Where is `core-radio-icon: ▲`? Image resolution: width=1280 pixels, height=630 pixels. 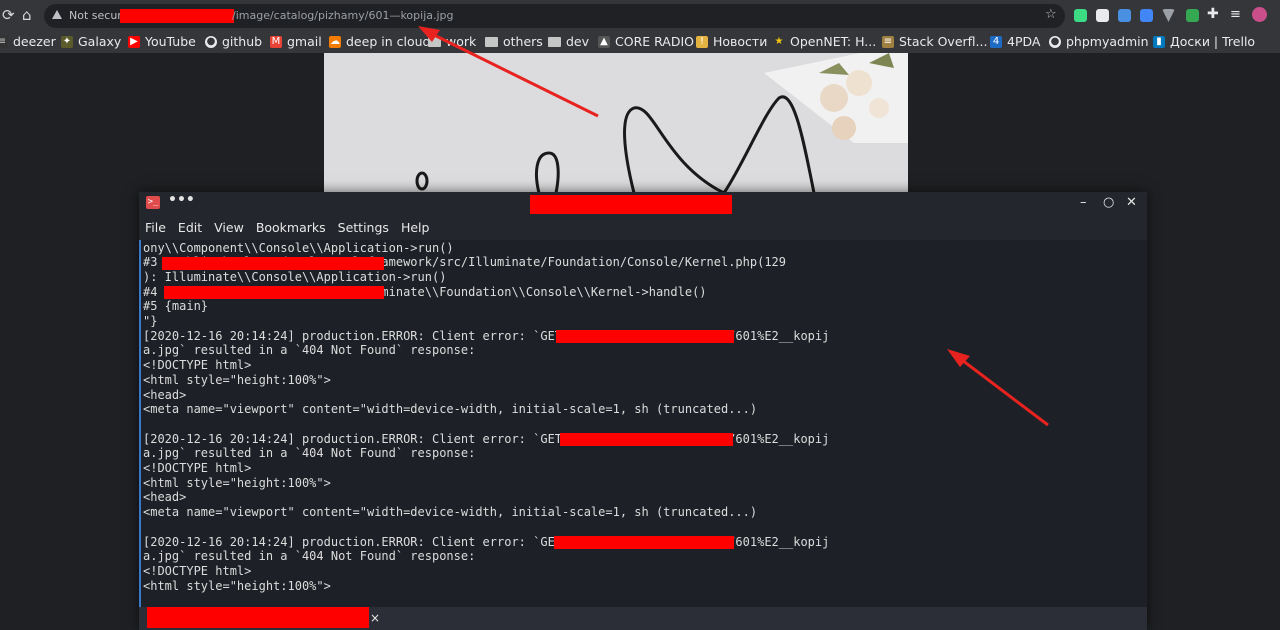
core-radio-icon: ▲ is located at coordinates (604, 41).